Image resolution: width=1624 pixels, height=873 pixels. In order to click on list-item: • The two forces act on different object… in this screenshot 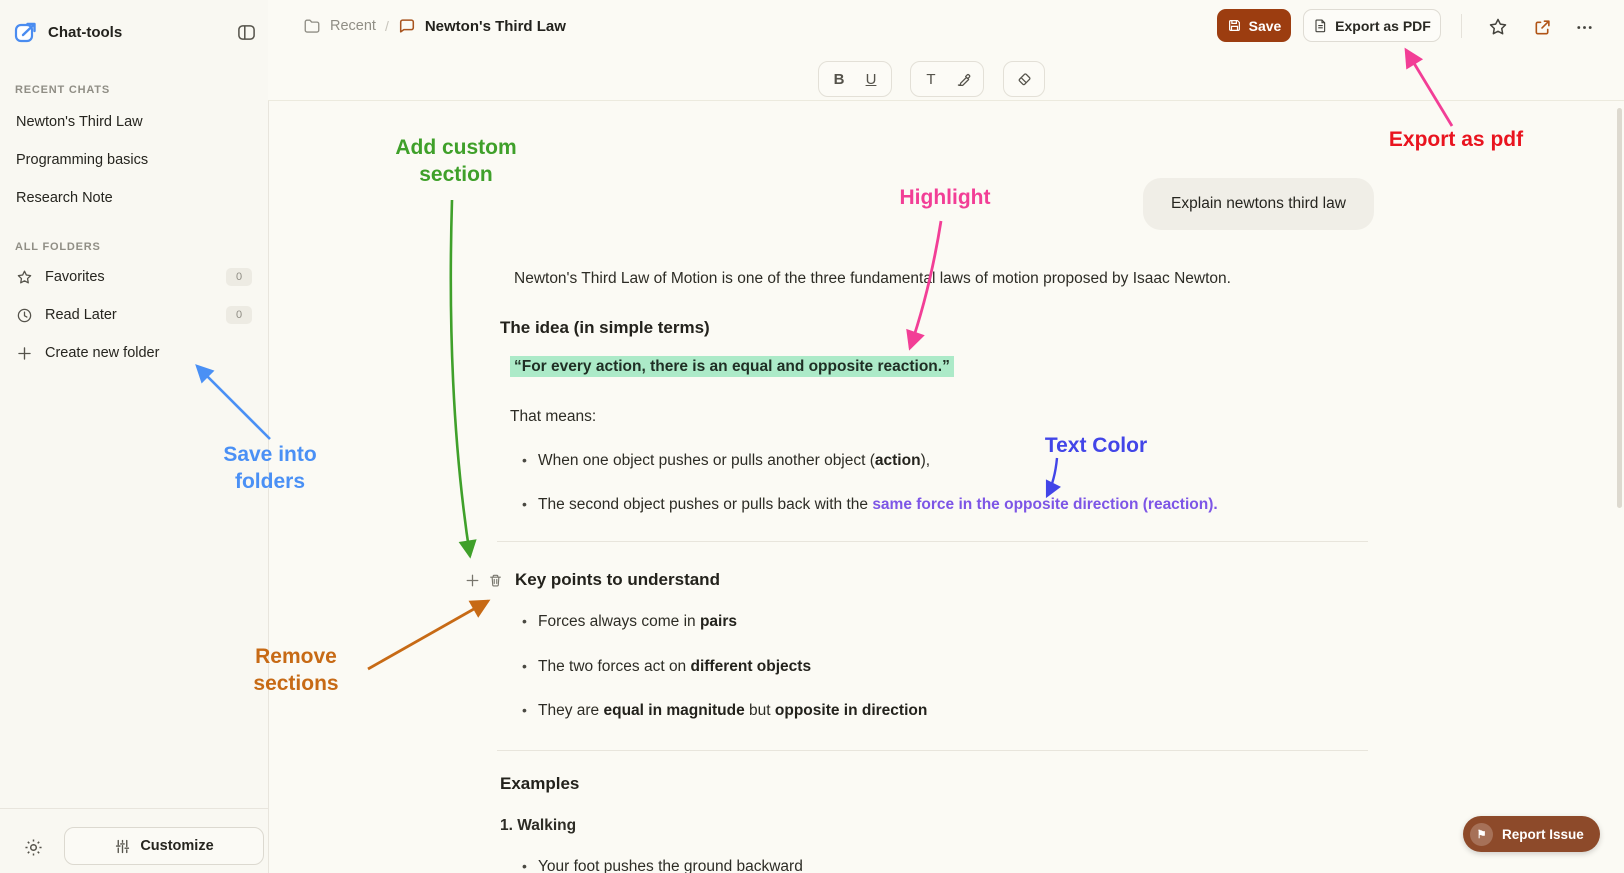, I will do `click(667, 666)`.